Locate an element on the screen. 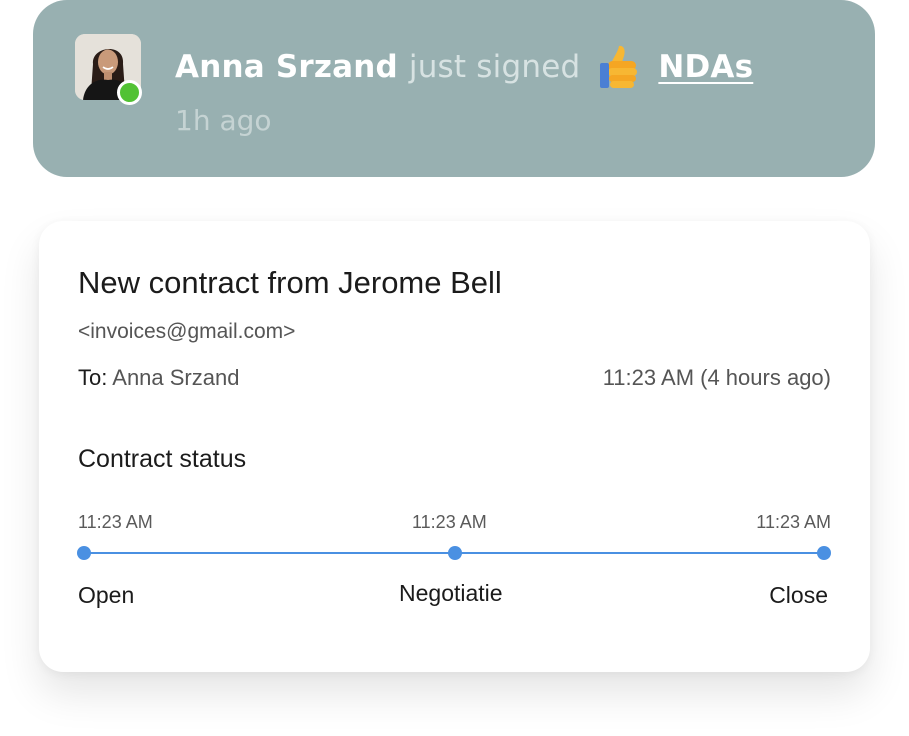 The image size is (909, 736). recipient-line: To: Anna Srzand is located at coordinates (158, 378).